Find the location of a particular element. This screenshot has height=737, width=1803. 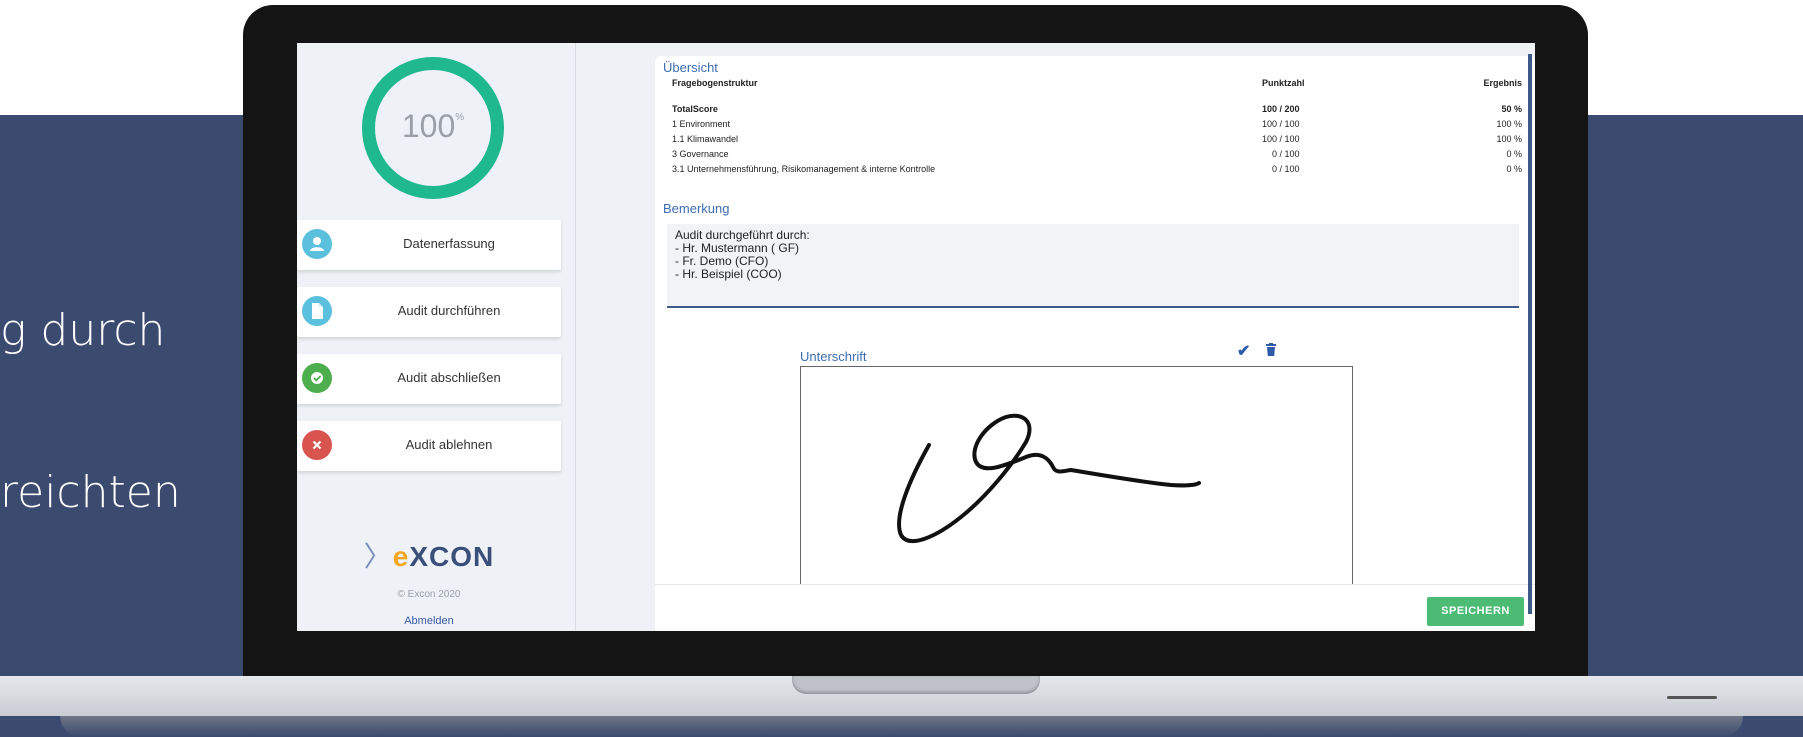

row-name: 1.1 Klimawandel is located at coordinates (705, 138).